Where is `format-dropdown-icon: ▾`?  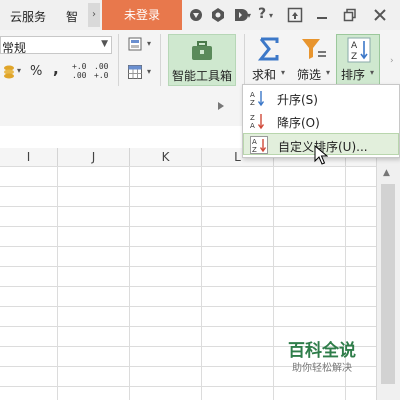 format-dropdown-icon: ▾ is located at coordinates (149, 43).